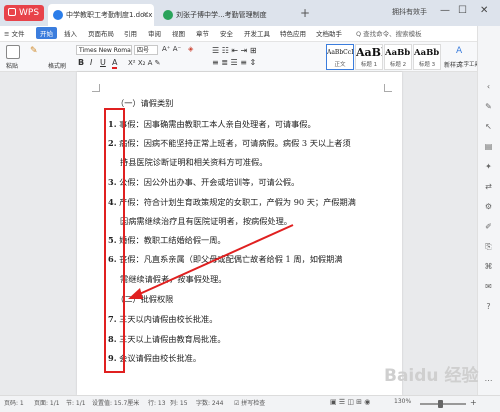 The image size is (500, 412). Describe the element at coordinates (488, 266) in the screenshot. I see `translate-icon: ⌘` at that location.